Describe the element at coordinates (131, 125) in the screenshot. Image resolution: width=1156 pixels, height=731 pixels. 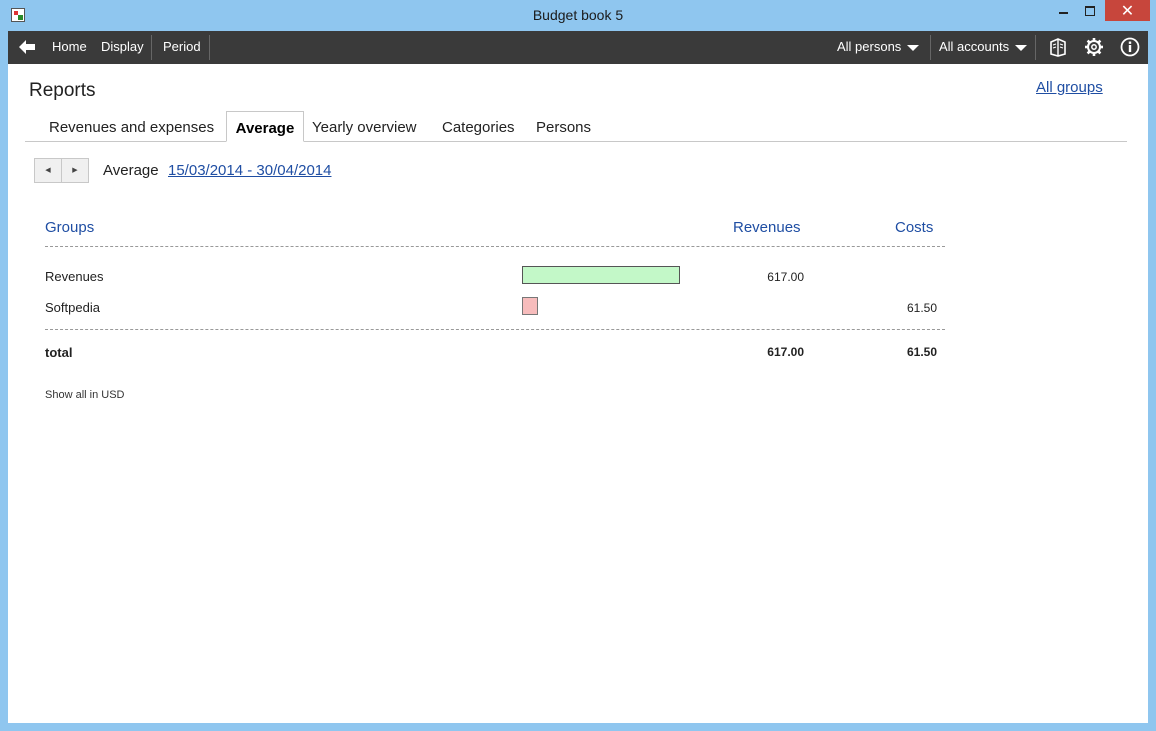
I see `tab-revenues-and-expenses: Revenues and expenses` at that location.